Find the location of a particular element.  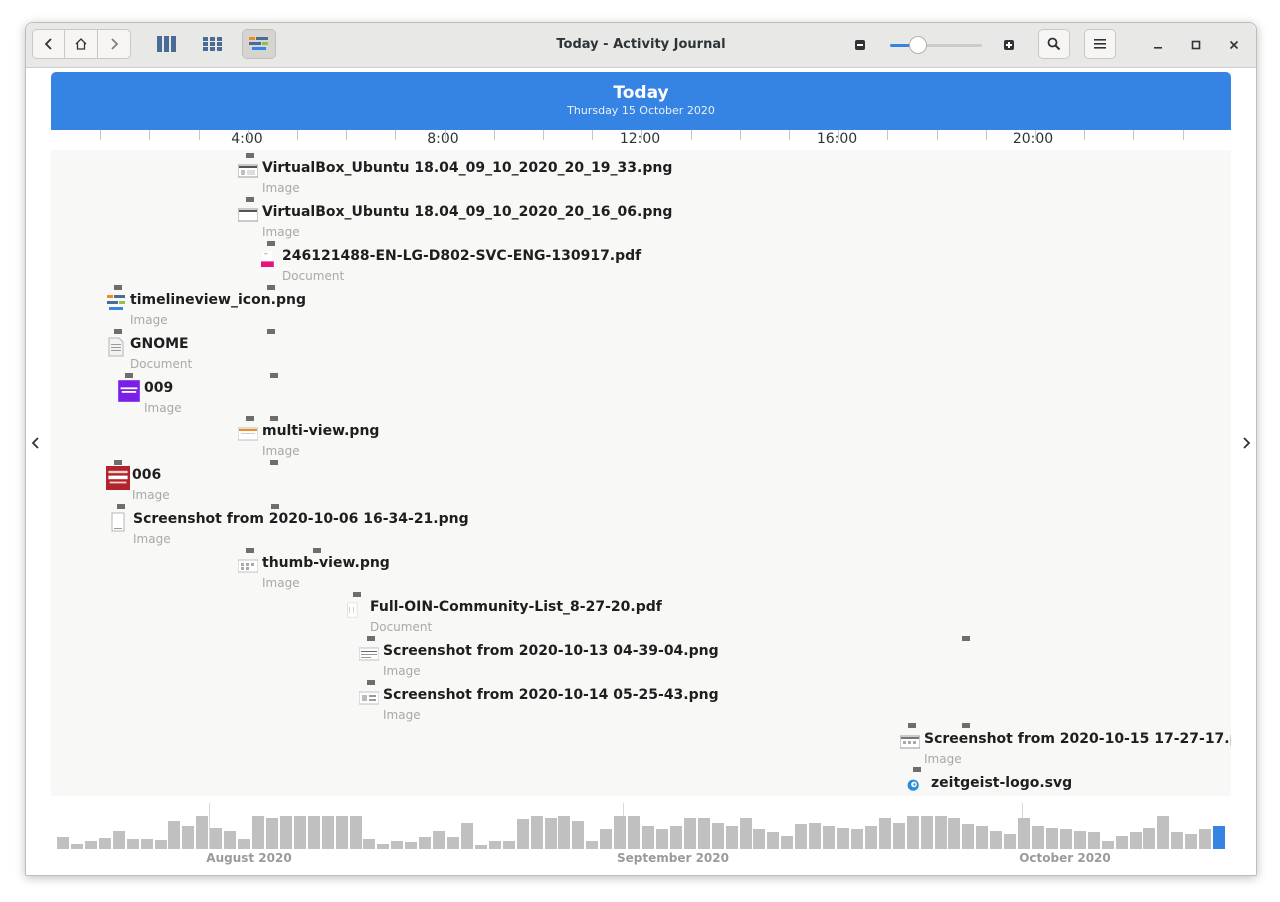

zoom-slider is located at coordinates (936, 45).